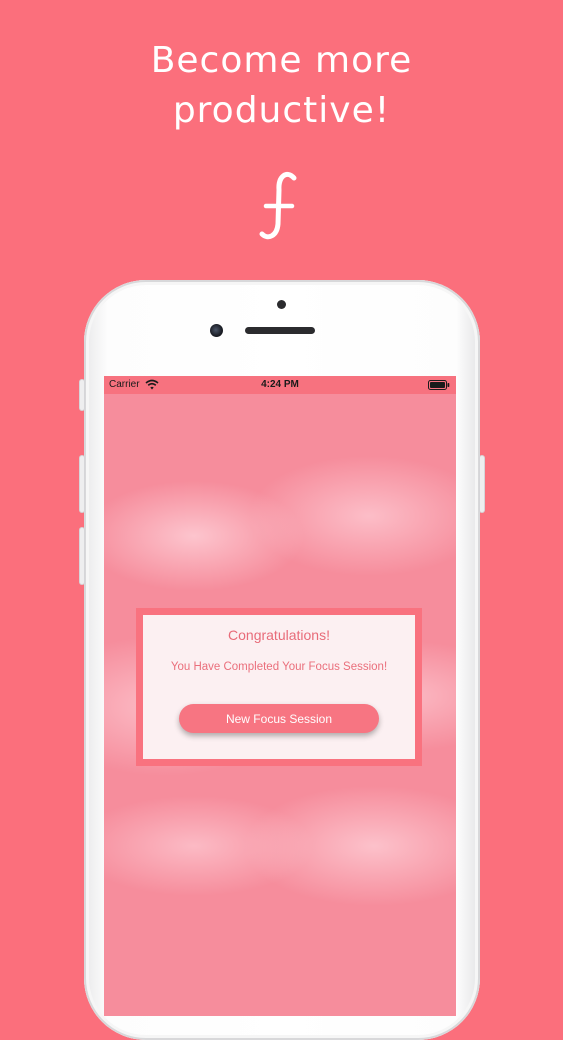 The width and height of the screenshot is (563, 1040). What do you see at coordinates (280, 330) in the screenshot?
I see `phone-earpiece-speaker` at bounding box center [280, 330].